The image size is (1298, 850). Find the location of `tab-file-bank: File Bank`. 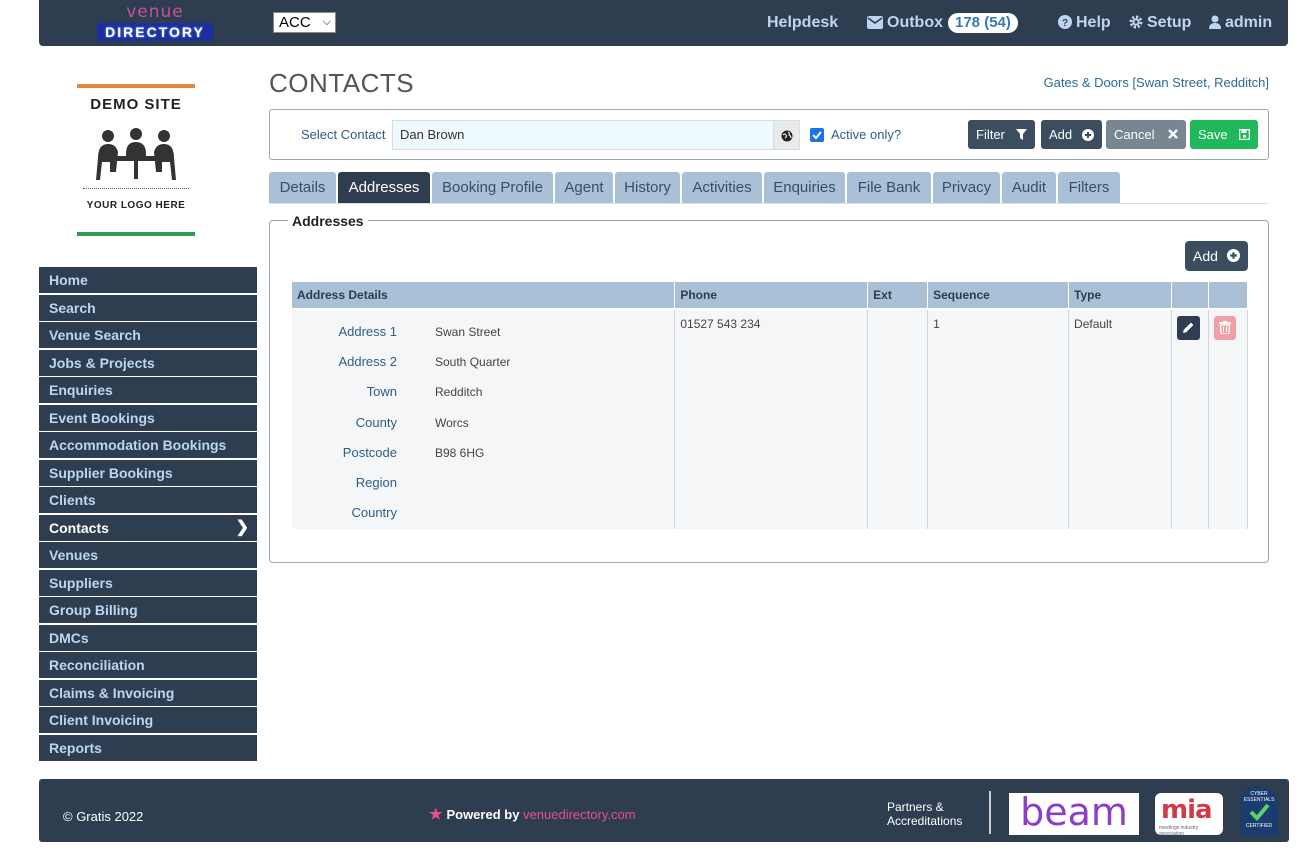

tab-file-bank: File Bank is located at coordinates (889, 187).